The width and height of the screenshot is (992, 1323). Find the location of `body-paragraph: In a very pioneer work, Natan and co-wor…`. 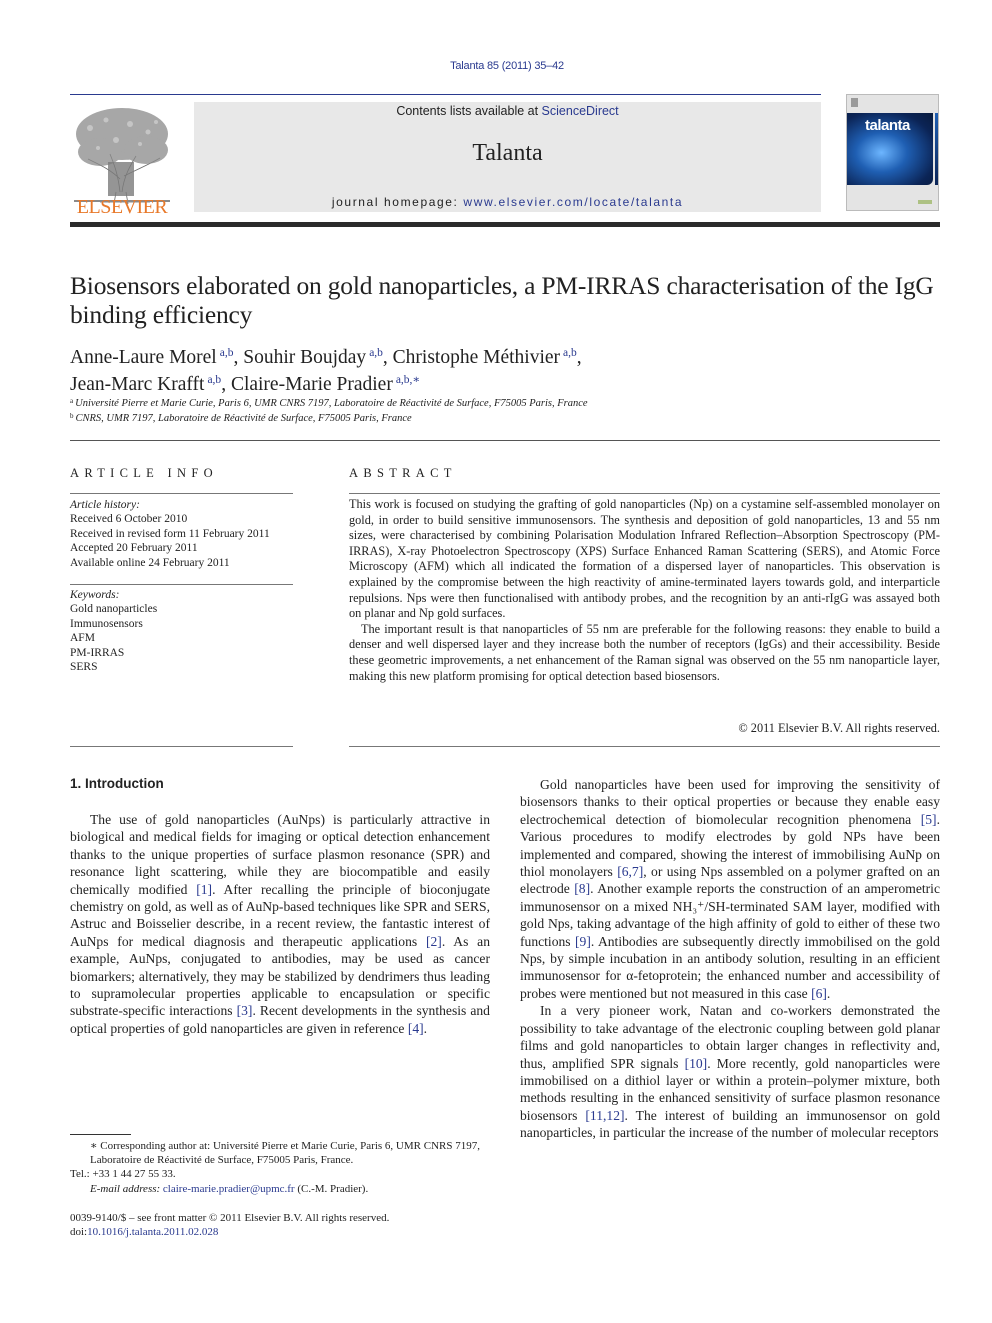

body-paragraph: In a very pioneer work, Natan and co-wor… is located at coordinates (730, 1072).